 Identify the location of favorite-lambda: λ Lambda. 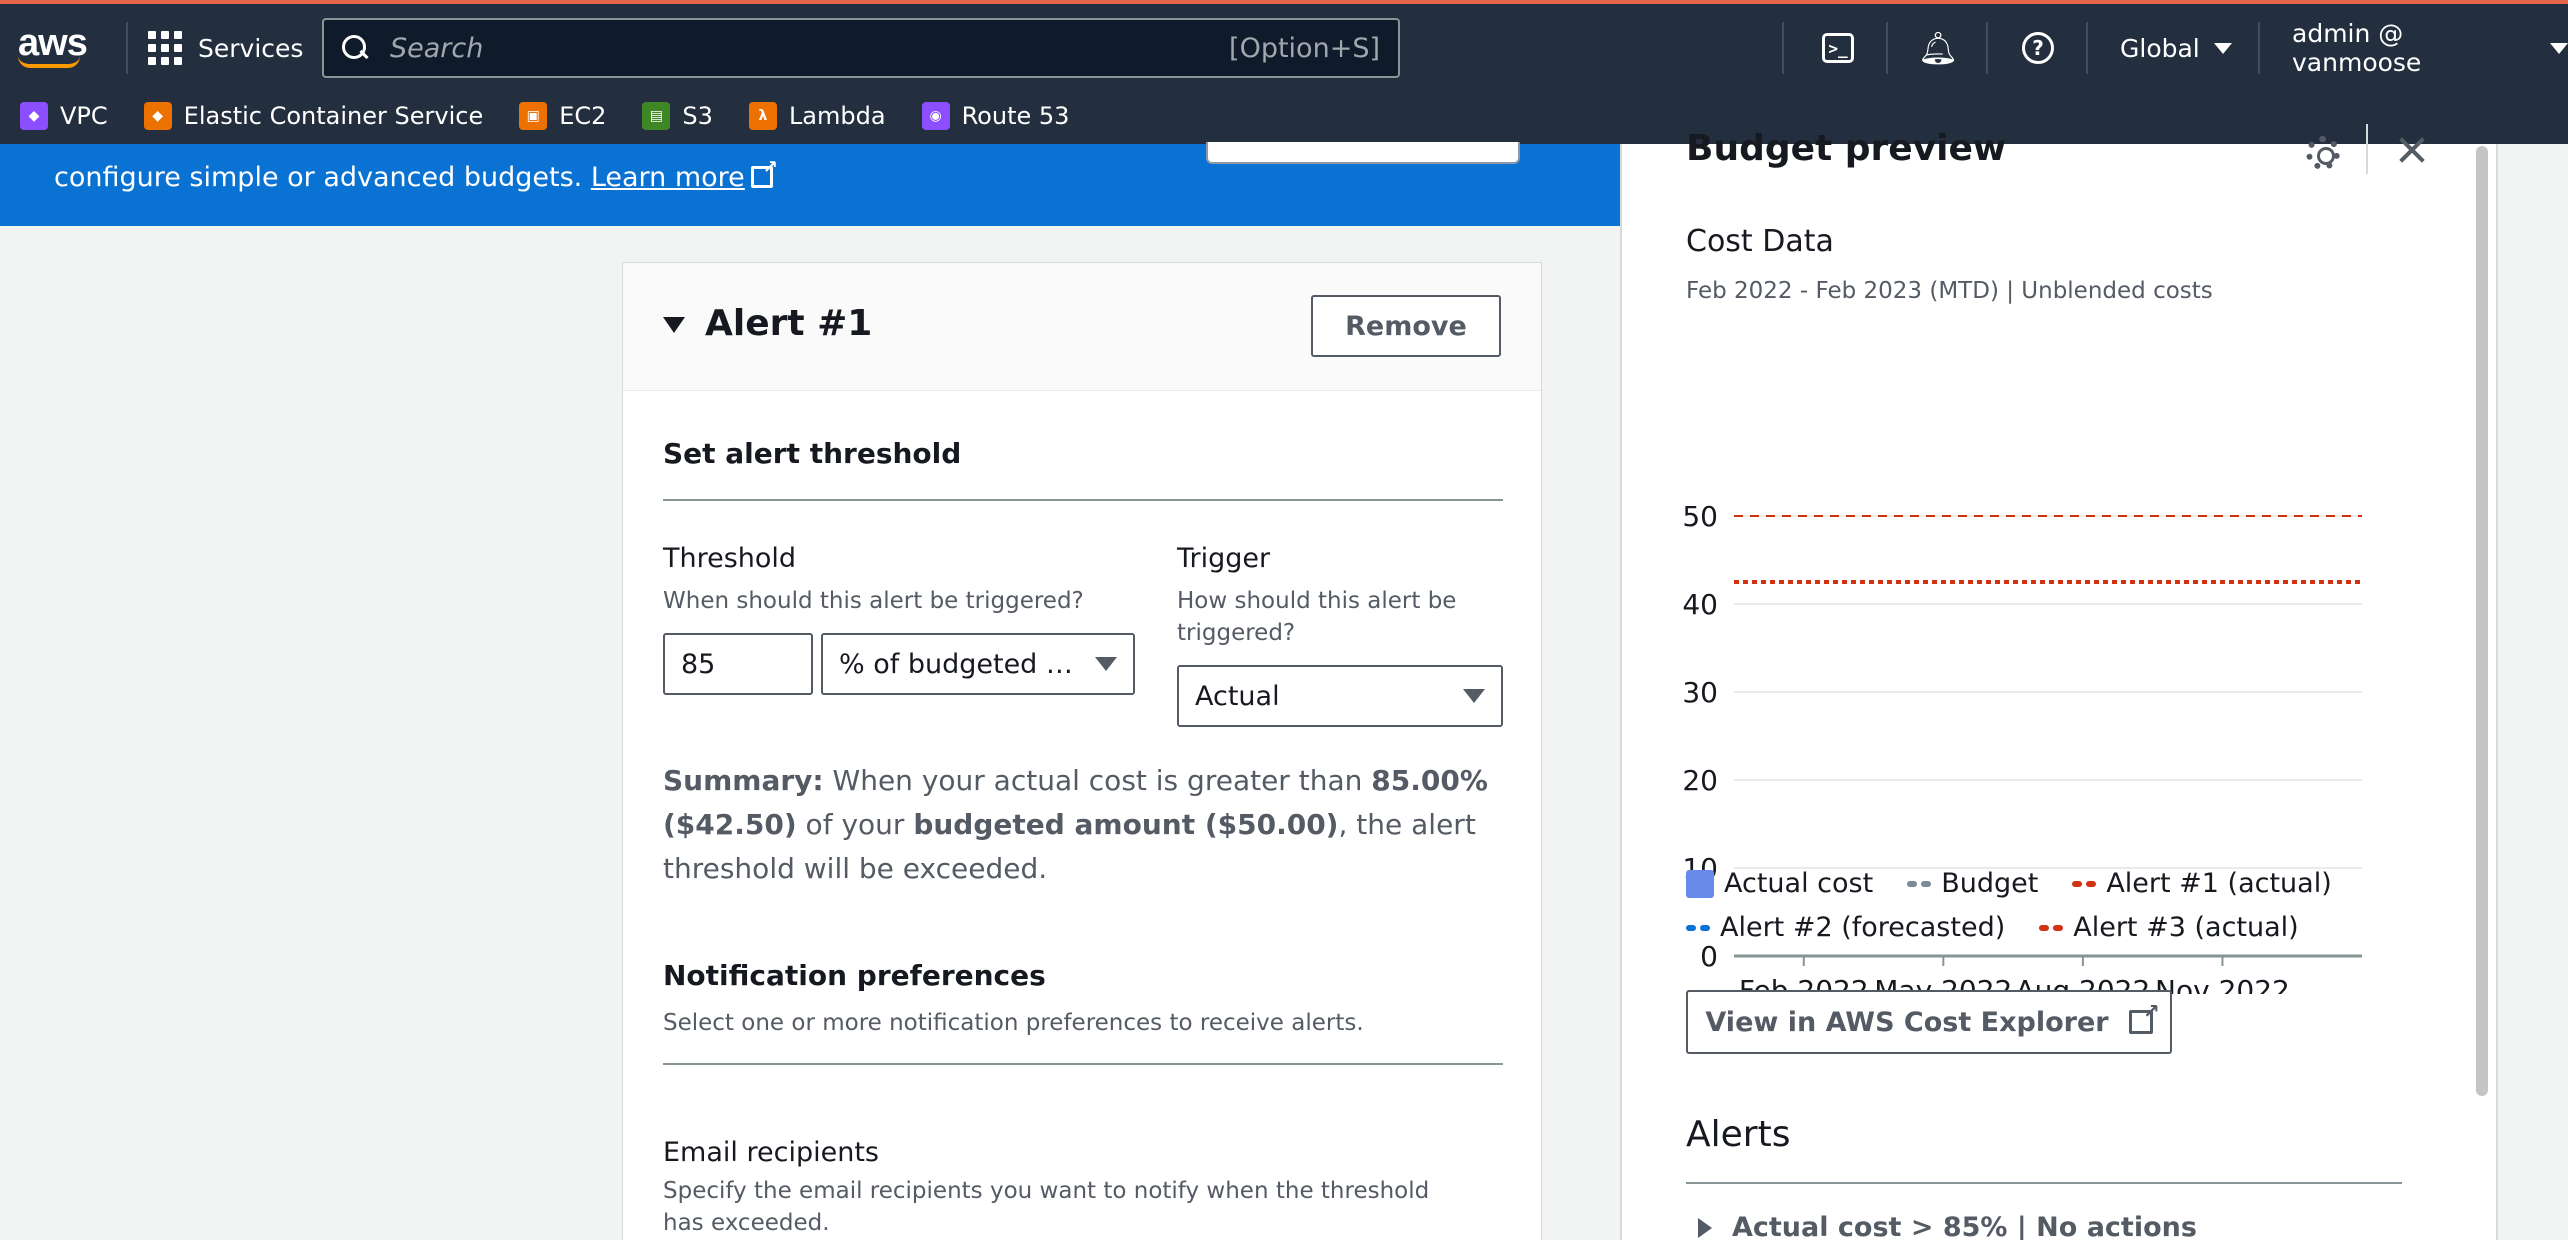
(817, 116).